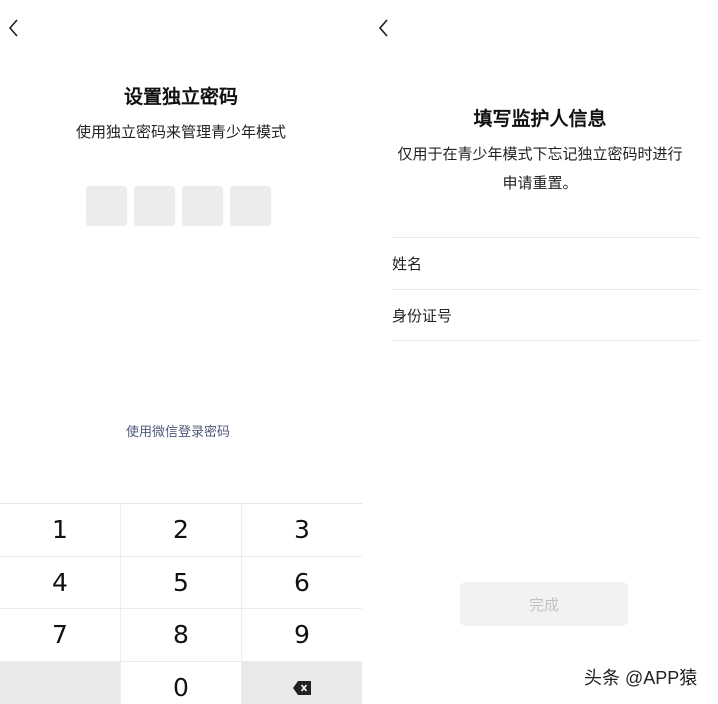  Describe the element at coordinates (60, 530) in the screenshot. I see `key-1: 1` at that location.